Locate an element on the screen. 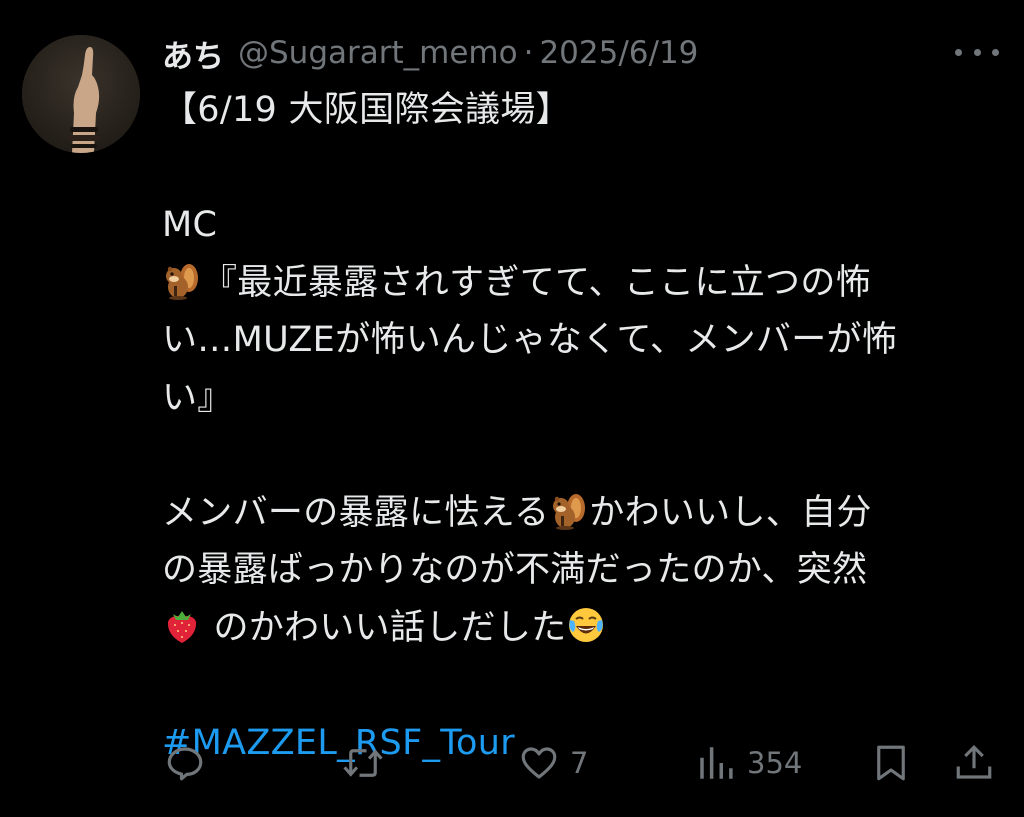  tweet-date: 2025/6/19 is located at coordinates (618, 53).